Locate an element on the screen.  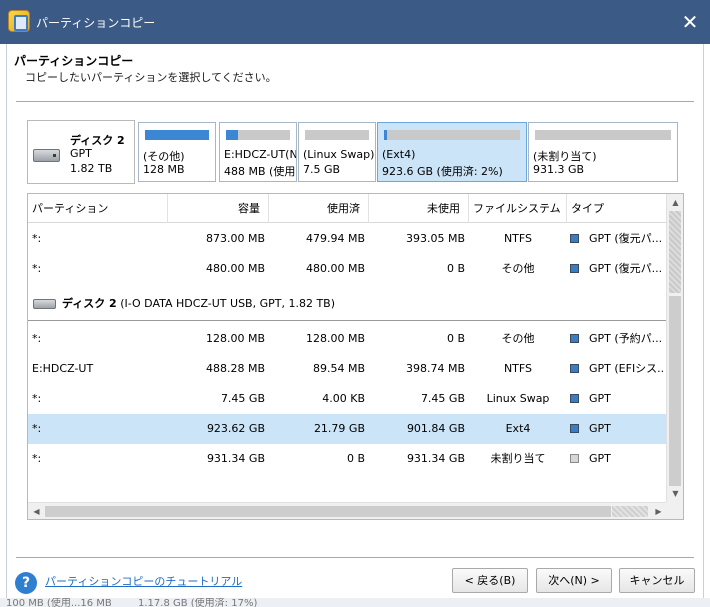
scroll-left-arrow-icon: ◀ is located at coordinates (36, 511).